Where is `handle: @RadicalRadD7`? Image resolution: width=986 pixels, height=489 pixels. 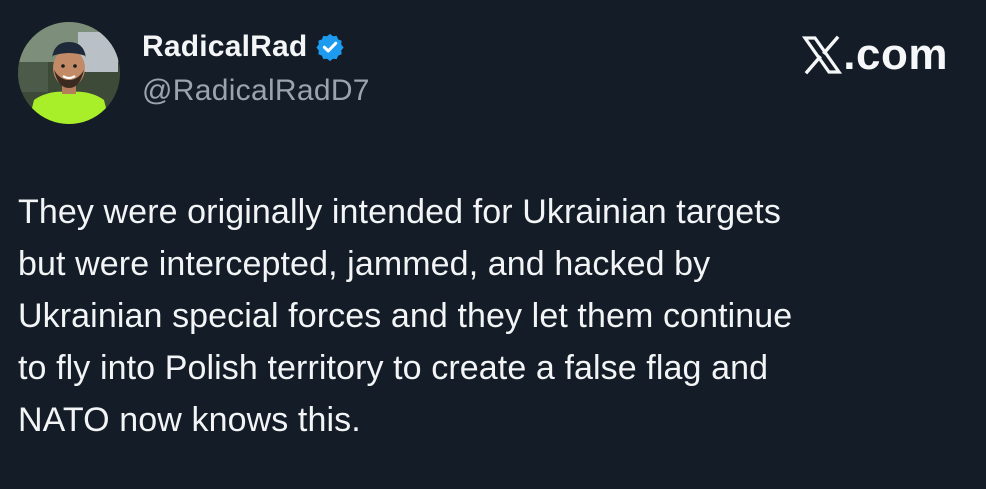 handle: @RadicalRadD7 is located at coordinates (256, 91).